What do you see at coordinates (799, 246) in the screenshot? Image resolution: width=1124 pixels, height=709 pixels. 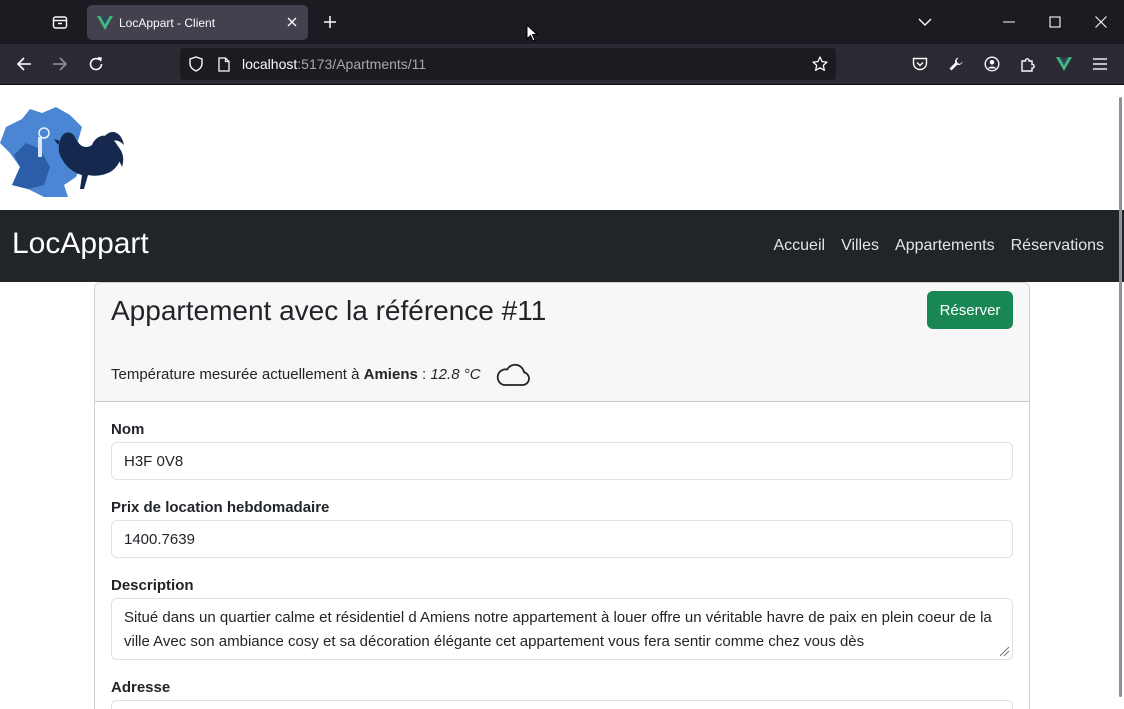 I see `nav-link-accueil: Accueil` at bounding box center [799, 246].